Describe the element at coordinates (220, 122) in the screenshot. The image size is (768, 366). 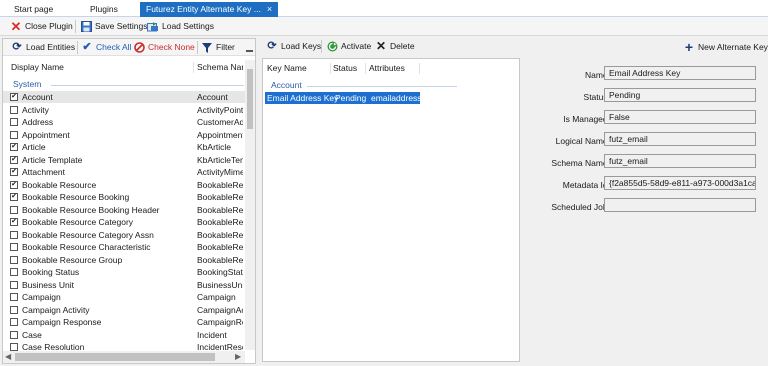
I see `entity-schema-name: CustomerAdd` at that location.